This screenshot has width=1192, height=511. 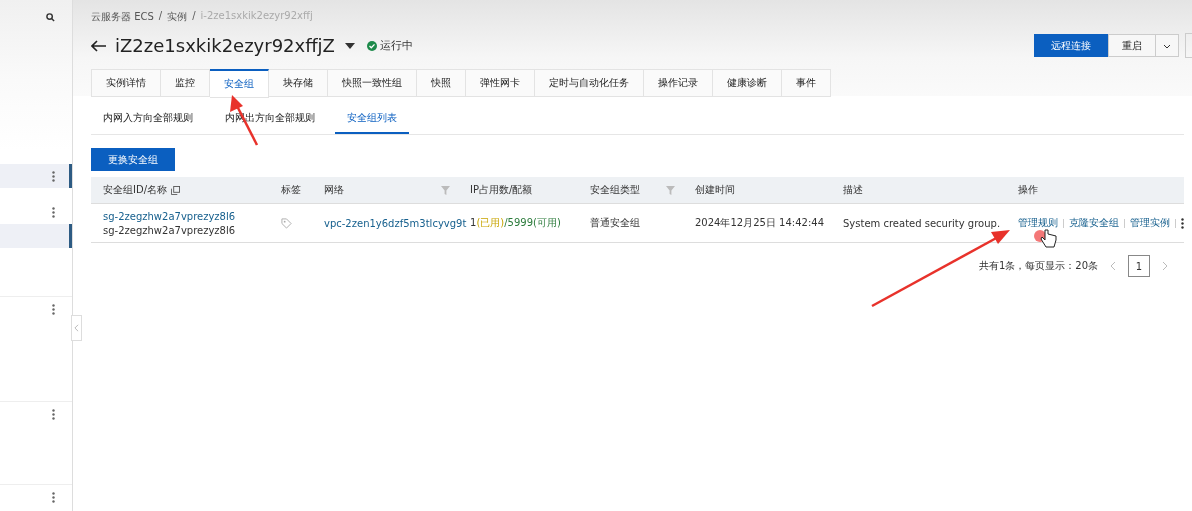 What do you see at coordinates (177, 17) in the screenshot?
I see `breadcrumb-link: 实例` at bounding box center [177, 17].